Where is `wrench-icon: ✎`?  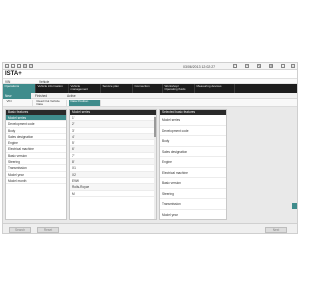 wrench-icon: ✎ is located at coordinates (259, 66).